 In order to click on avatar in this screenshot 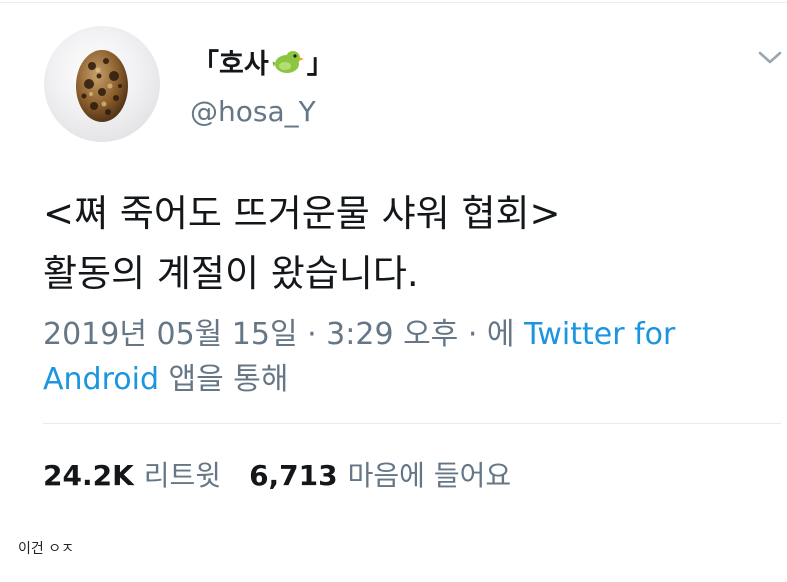, I will do `click(102, 84)`.